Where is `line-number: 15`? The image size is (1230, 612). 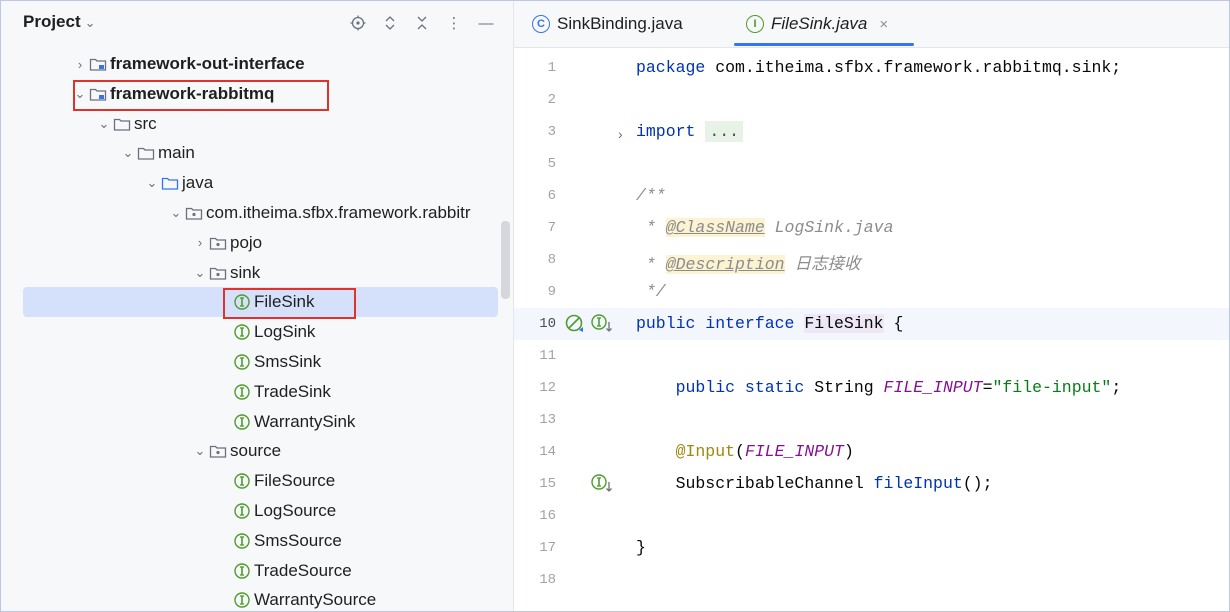
line-number: 15 is located at coordinates (547, 484).